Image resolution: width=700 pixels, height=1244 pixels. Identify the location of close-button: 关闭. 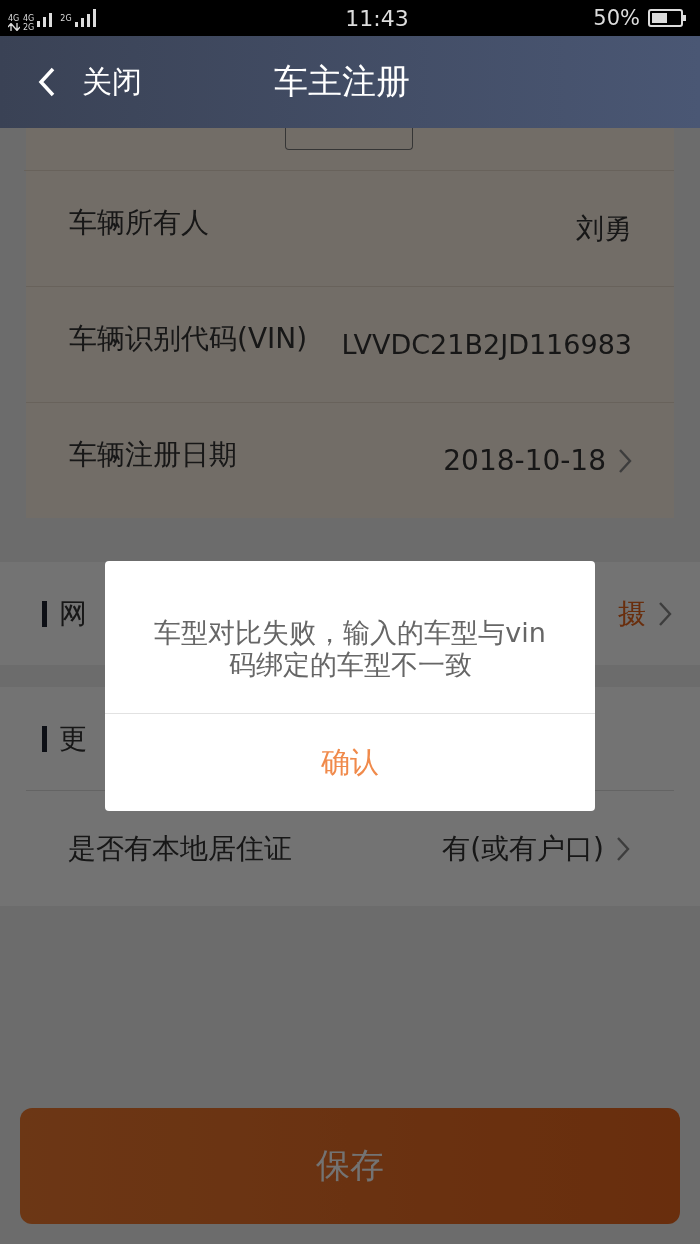
(115, 82).